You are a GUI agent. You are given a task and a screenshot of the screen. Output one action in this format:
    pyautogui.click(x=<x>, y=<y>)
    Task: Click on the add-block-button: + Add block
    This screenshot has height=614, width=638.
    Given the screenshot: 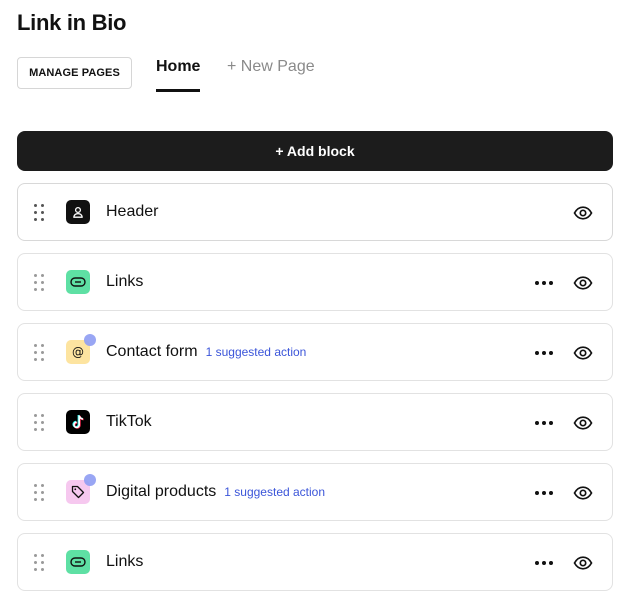 What is the action you would take?
    pyautogui.click(x=315, y=151)
    